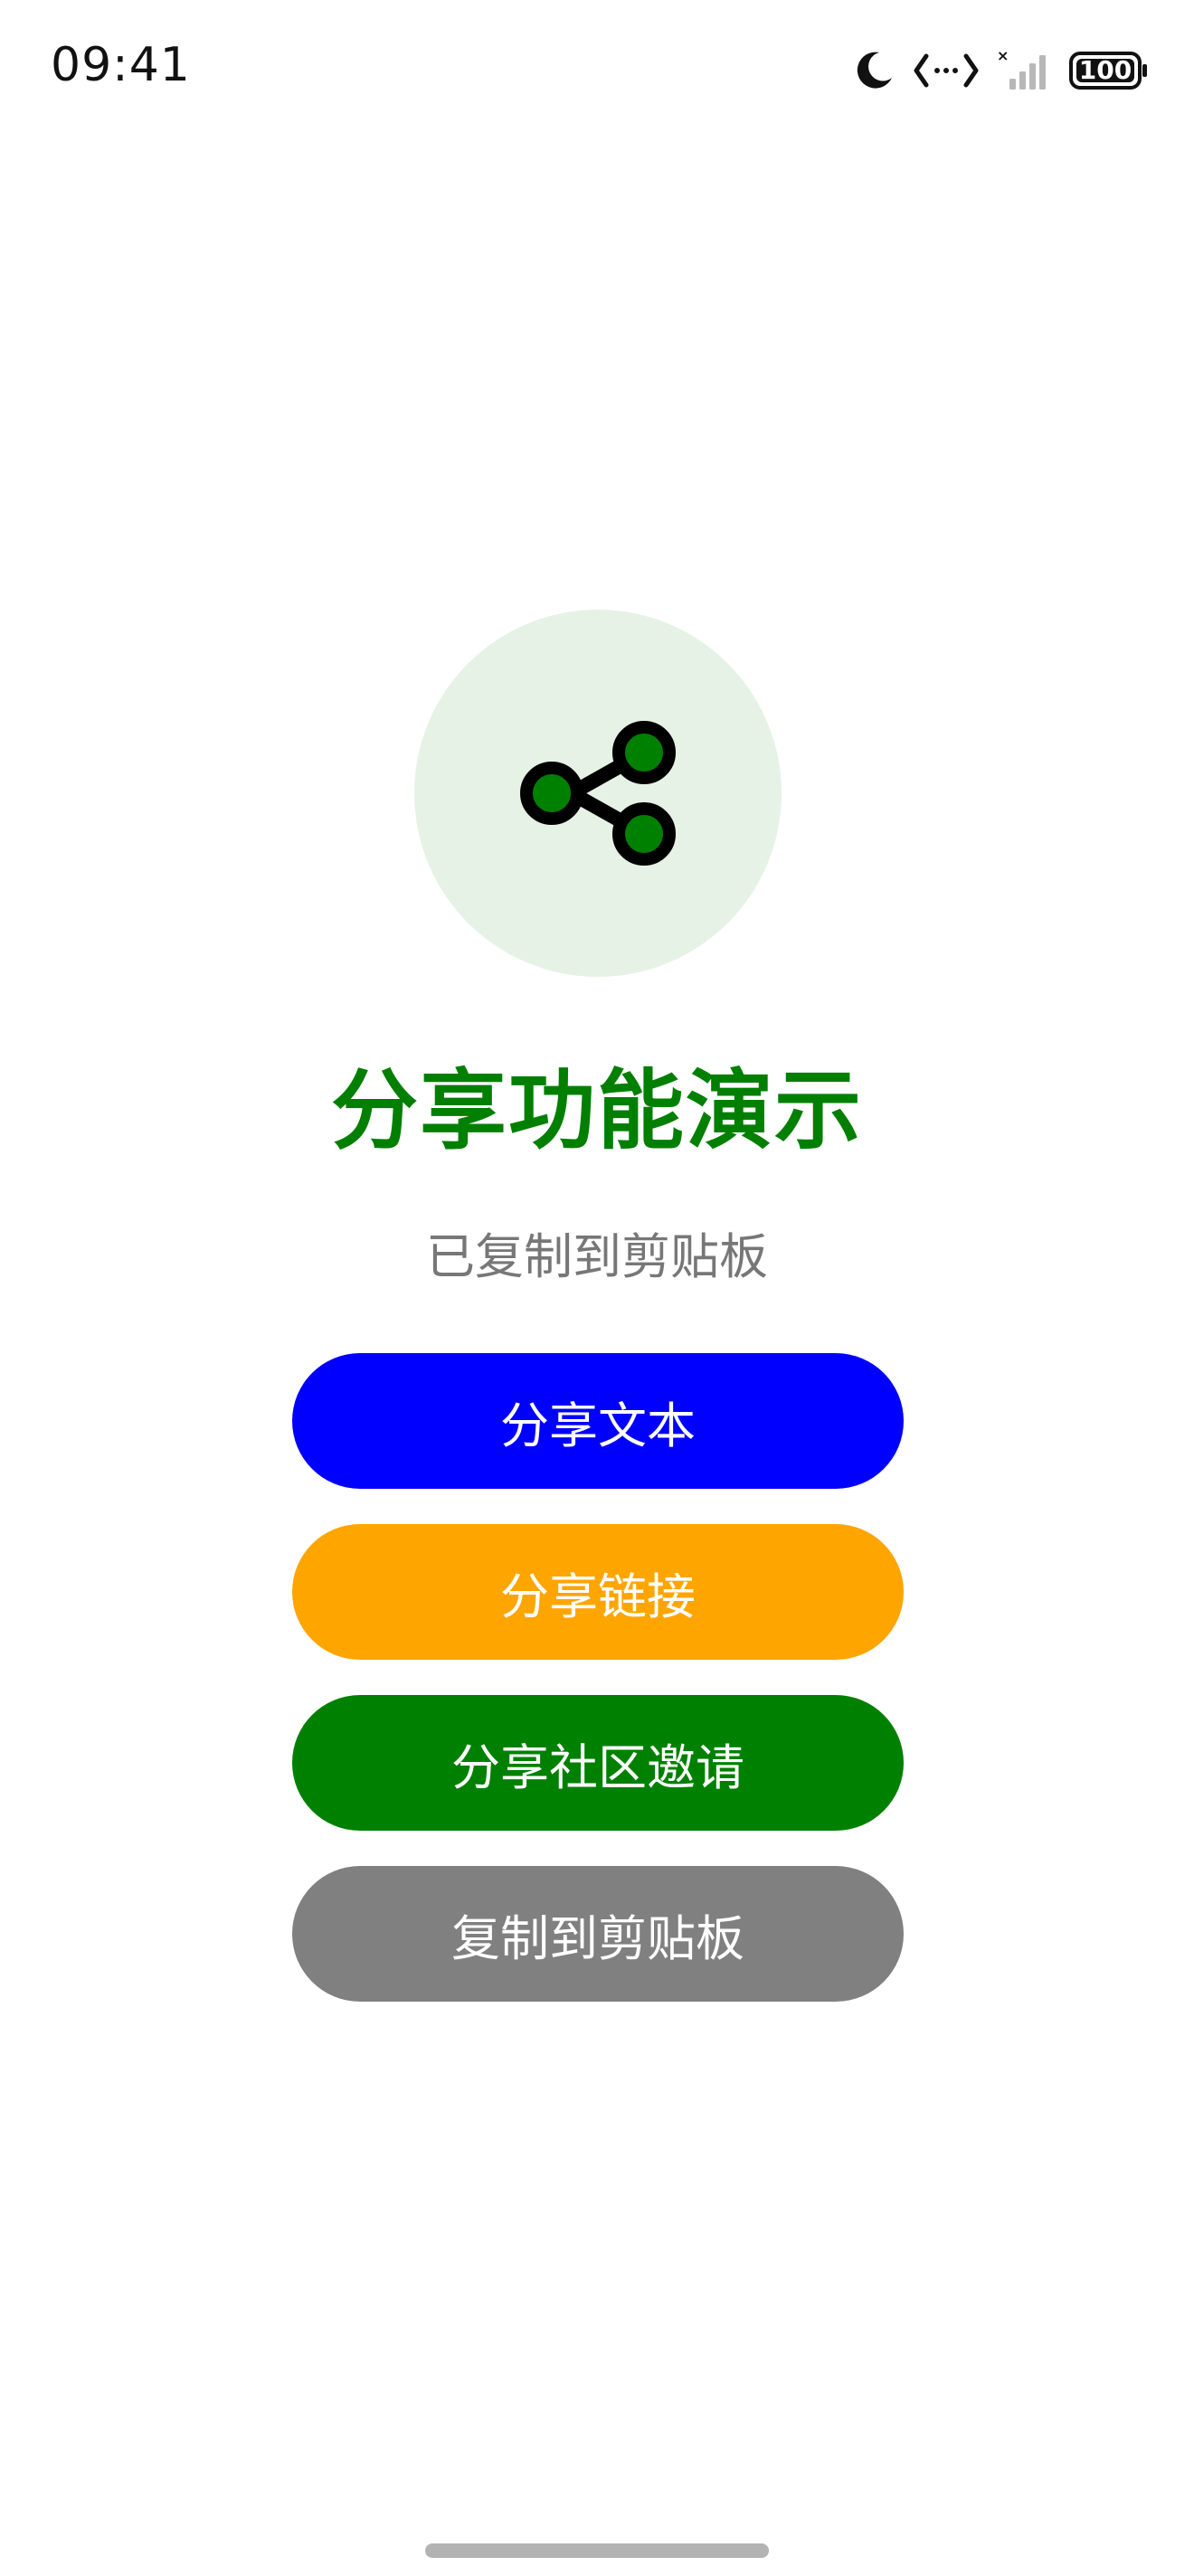  I want to click on share-text-button: 分享文本, so click(598, 1421).